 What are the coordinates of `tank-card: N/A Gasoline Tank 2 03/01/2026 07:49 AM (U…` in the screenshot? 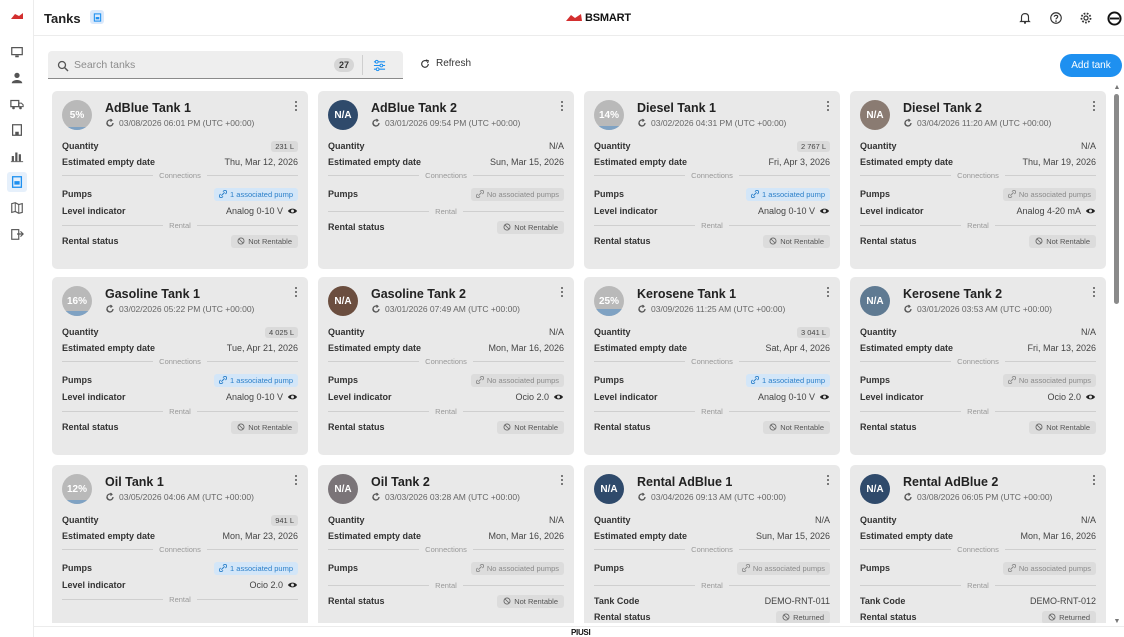 It's located at (446, 366).